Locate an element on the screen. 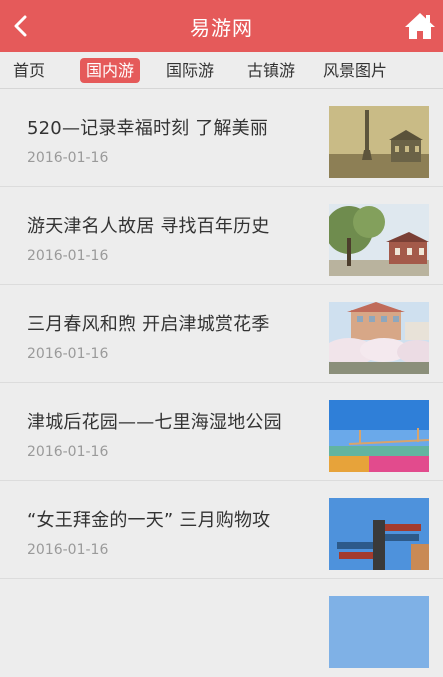  list-item: 津城后花园——七里海湿地公园 2016-01-16 is located at coordinates (221, 432).